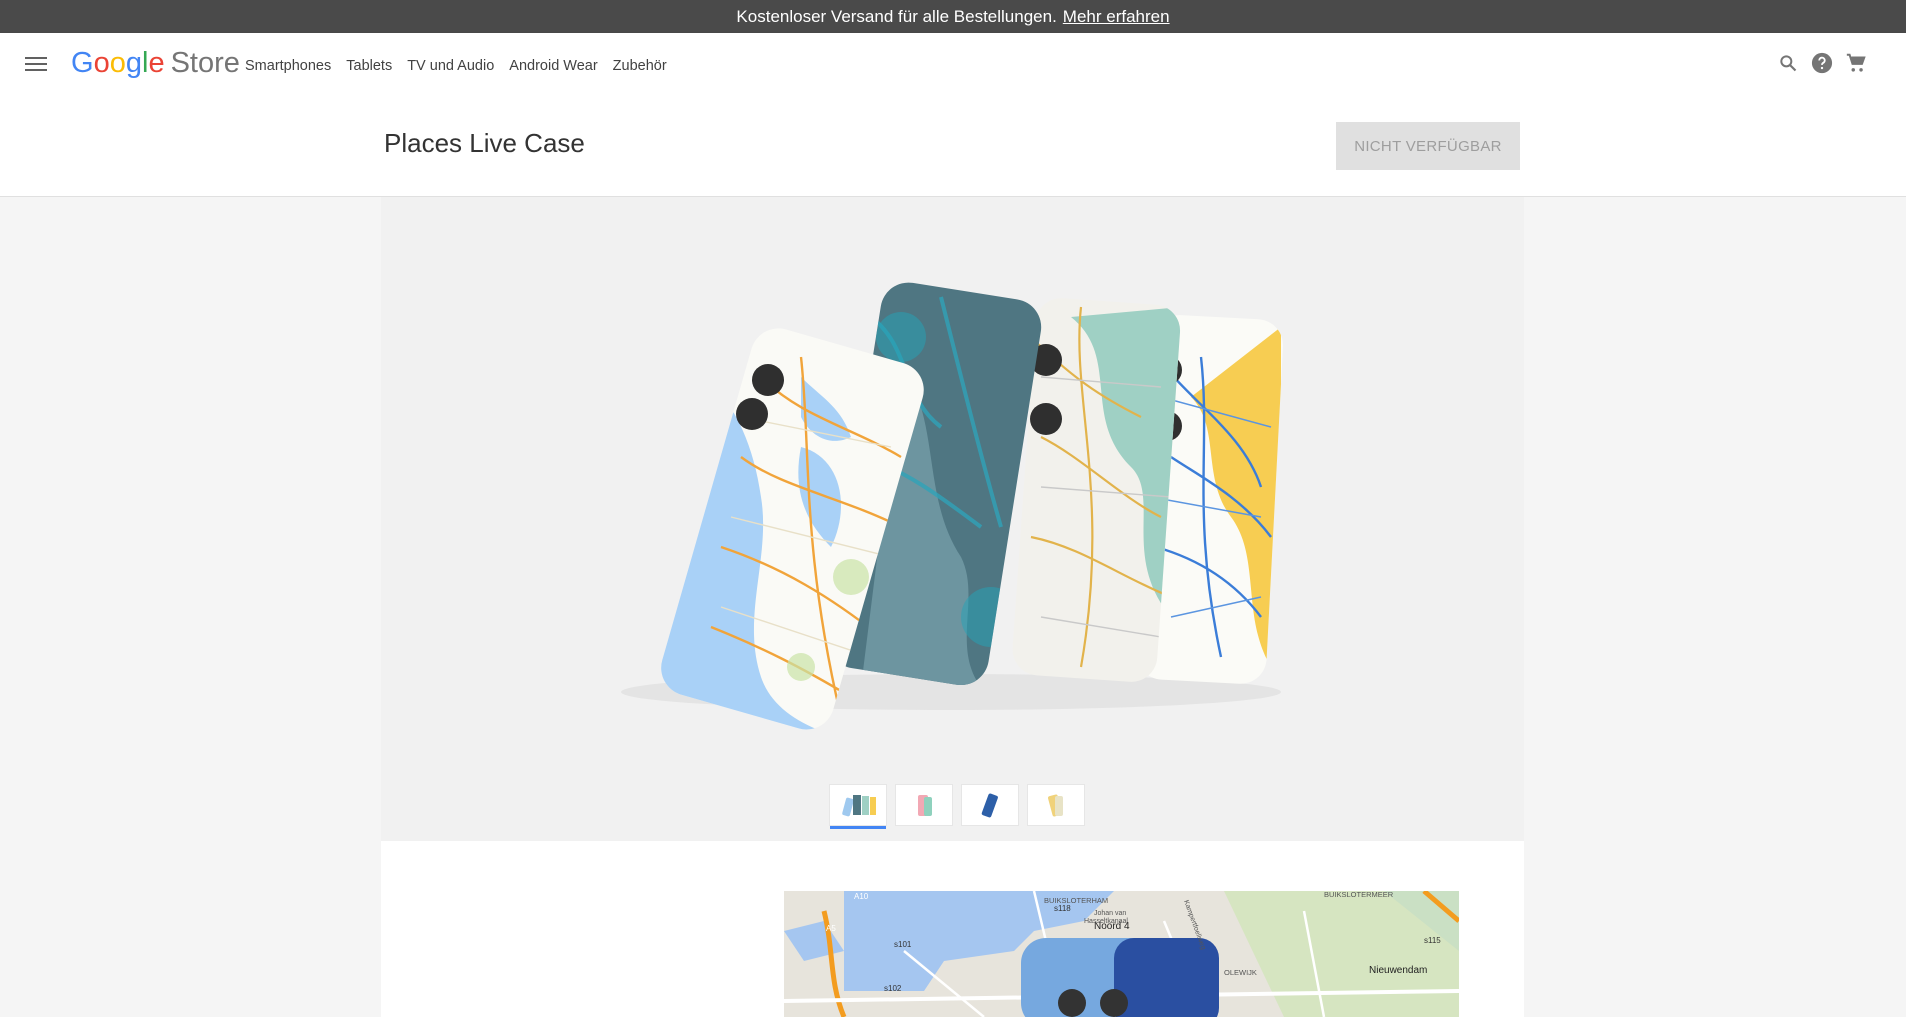 The width and height of the screenshot is (1906, 1017). I want to click on nav-smartphones: Smartphones, so click(288, 66).